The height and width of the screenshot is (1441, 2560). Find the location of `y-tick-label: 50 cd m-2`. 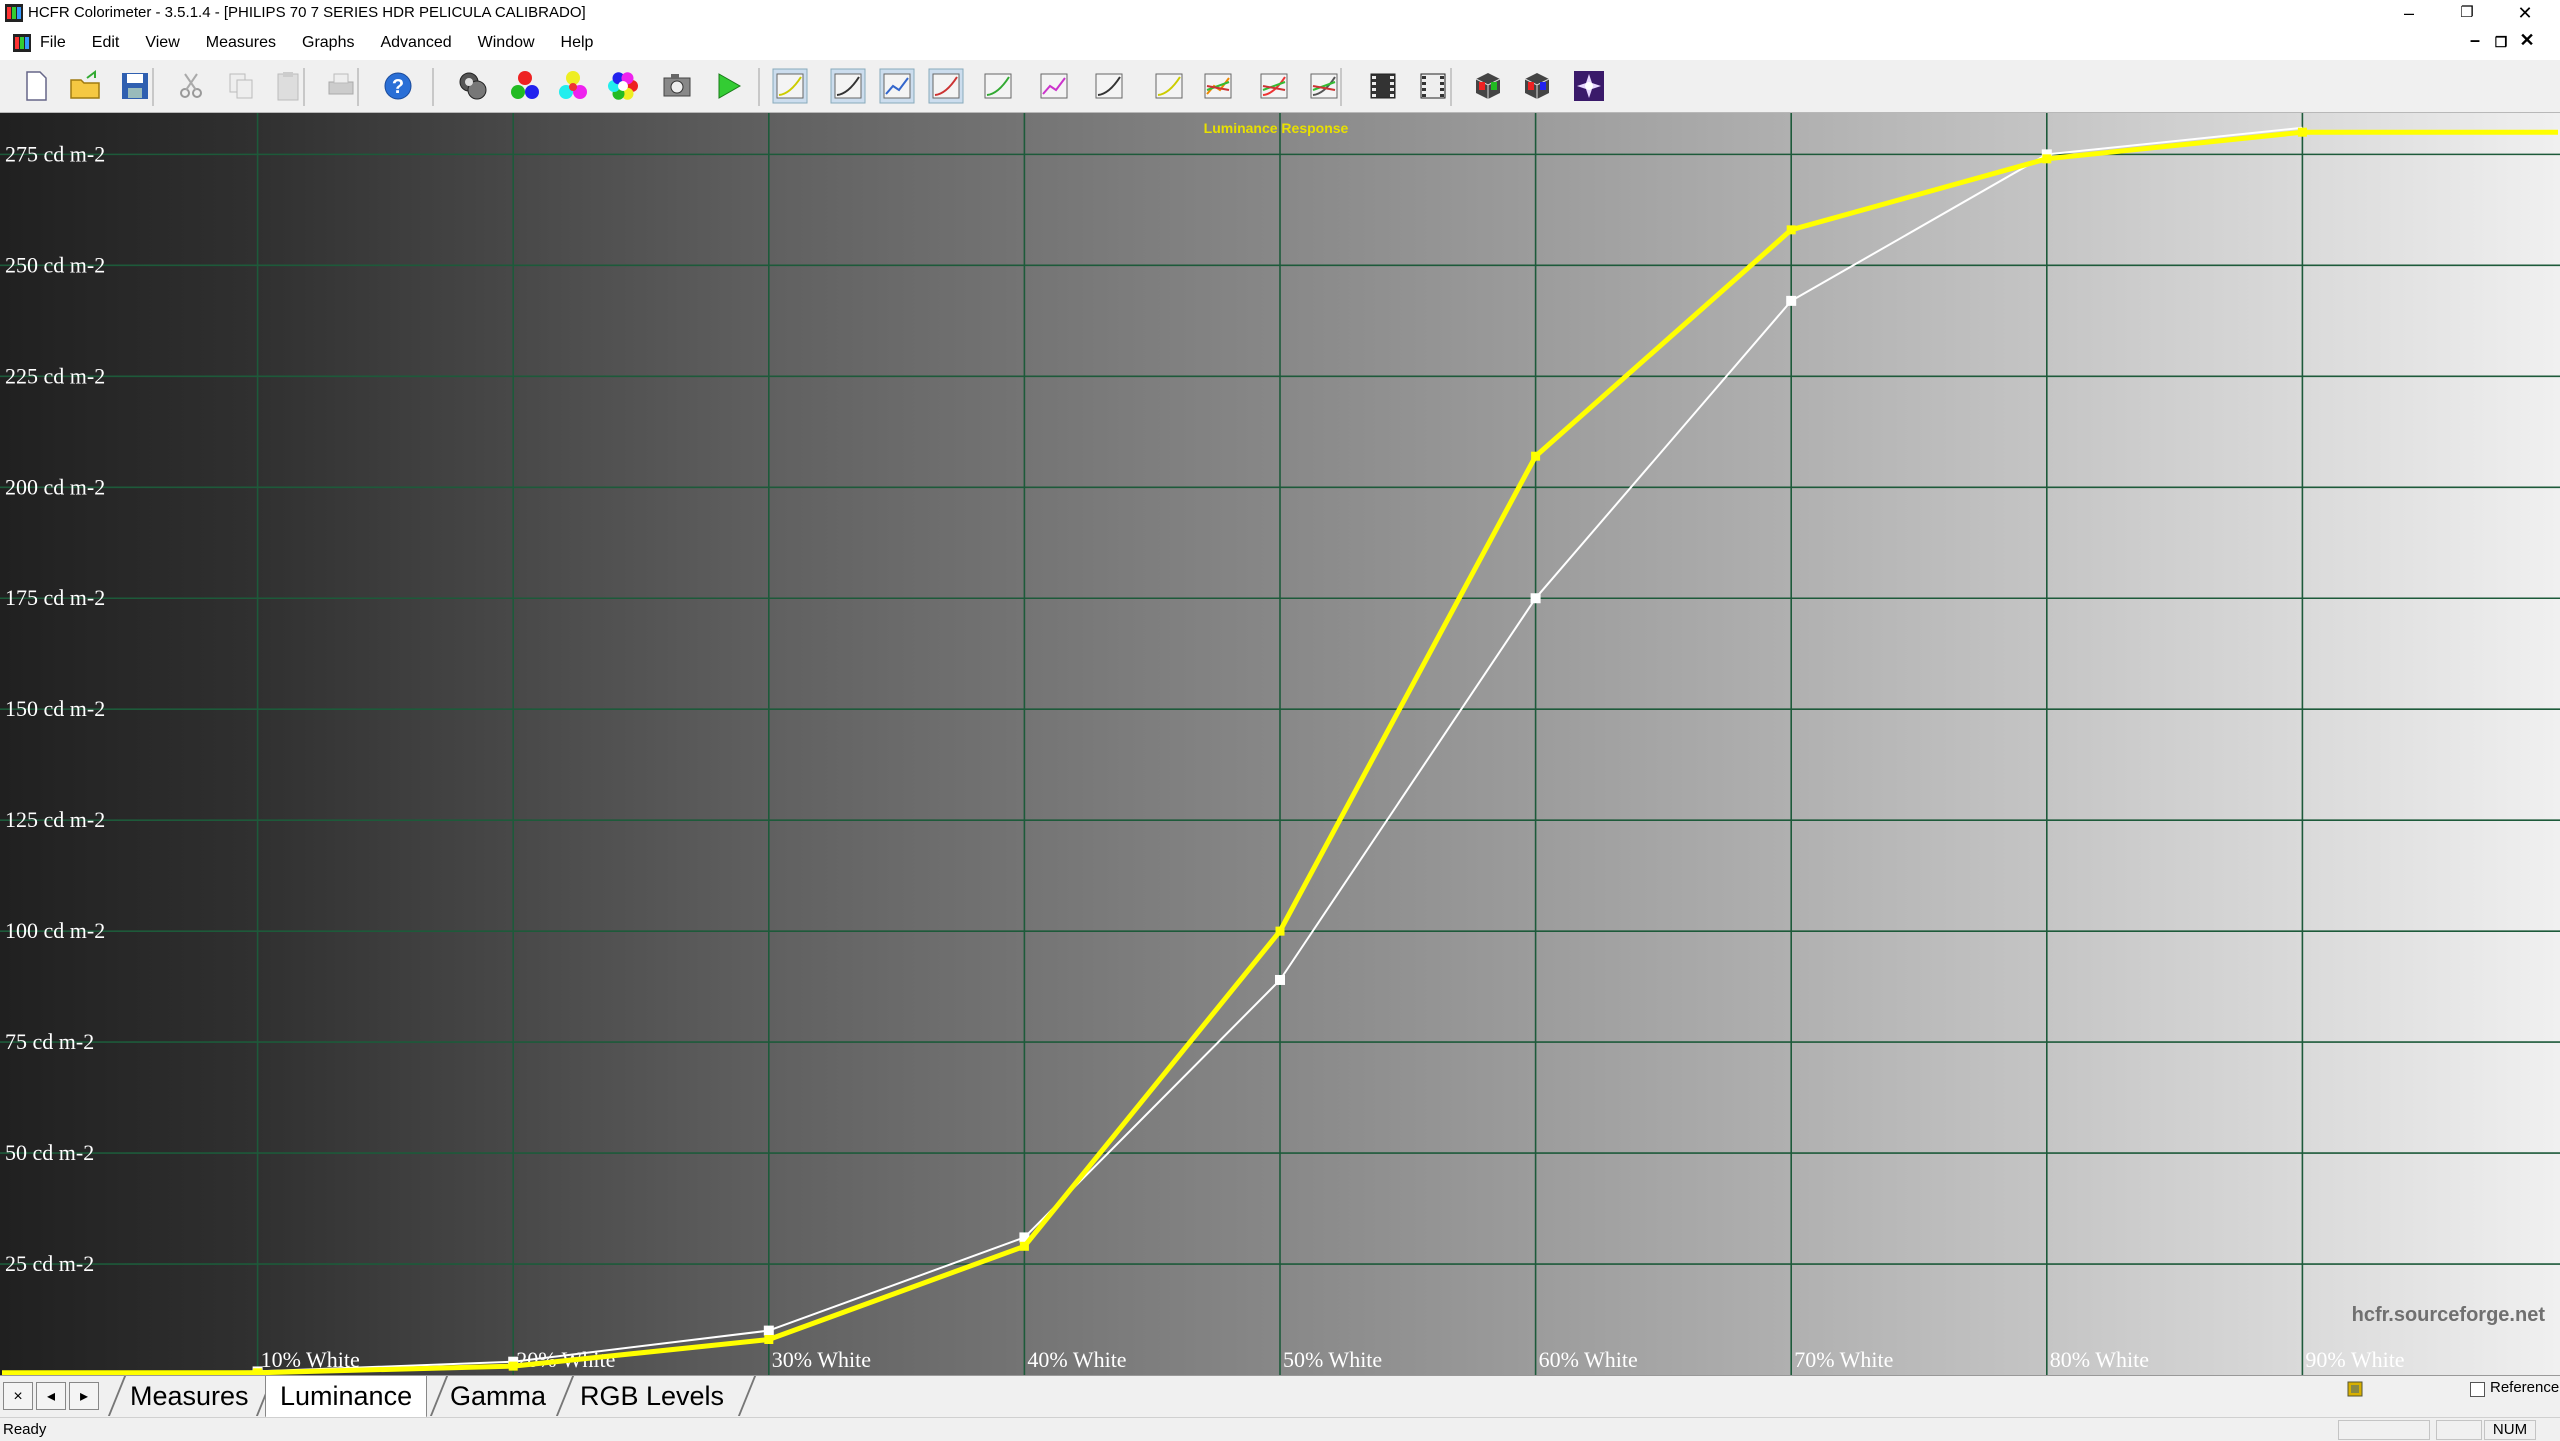

y-tick-label: 50 cd m-2 is located at coordinates (49, 1152).